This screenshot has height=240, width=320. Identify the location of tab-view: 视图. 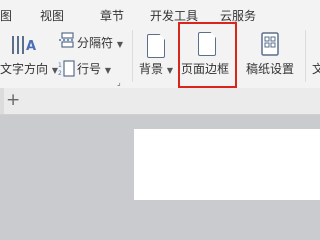
(52, 15).